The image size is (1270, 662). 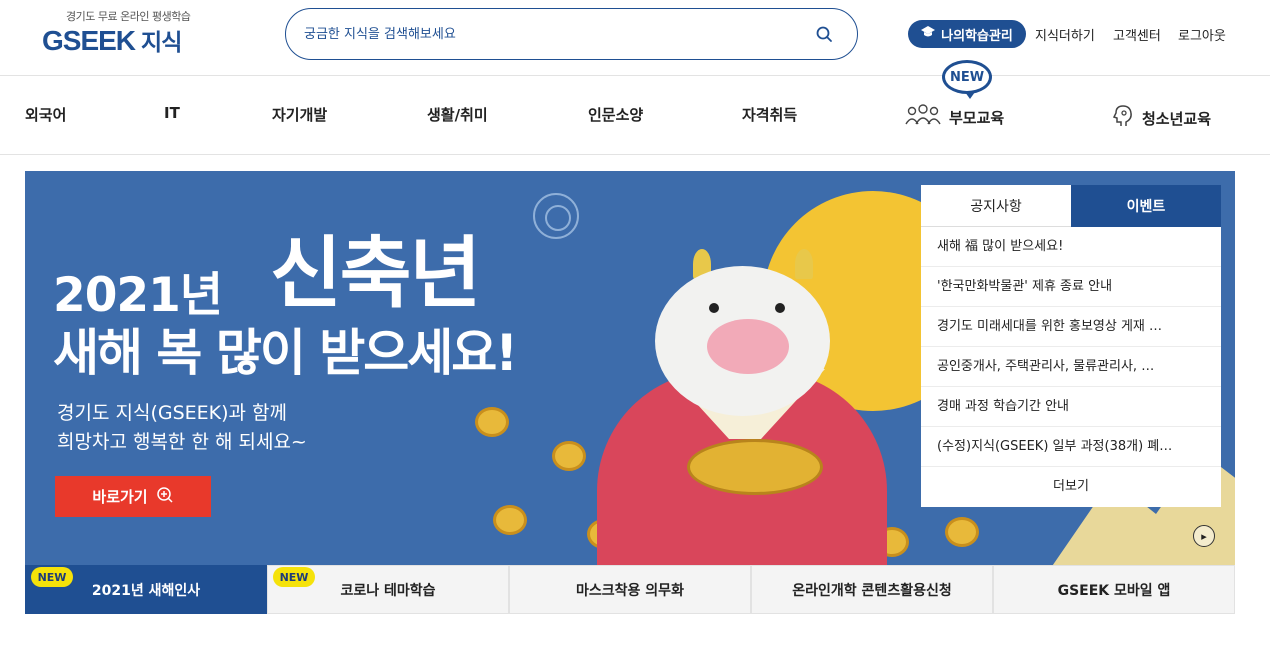 What do you see at coordinates (1202, 34) in the screenshot?
I see `logout-link: 로그아웃` at bounding box center [1202, 34].